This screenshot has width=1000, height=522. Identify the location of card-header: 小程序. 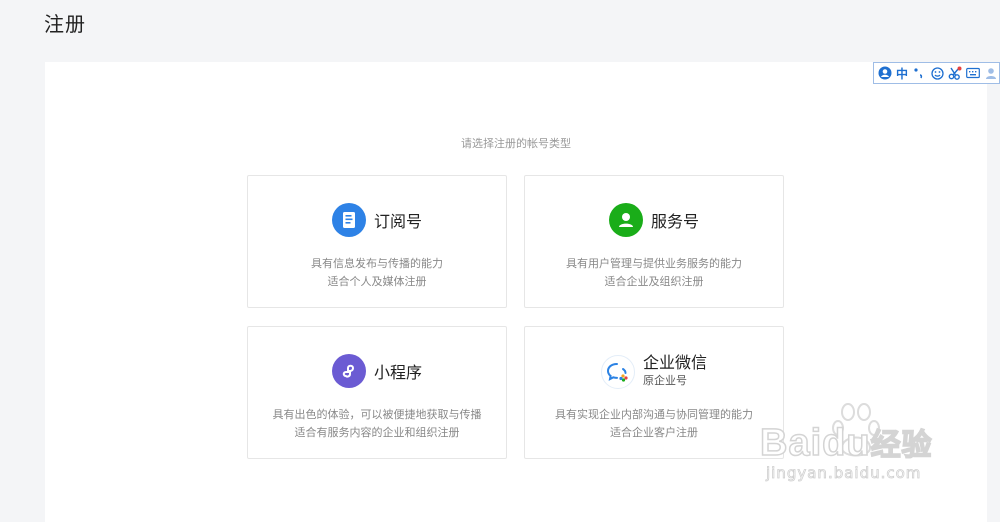
(377, 371).